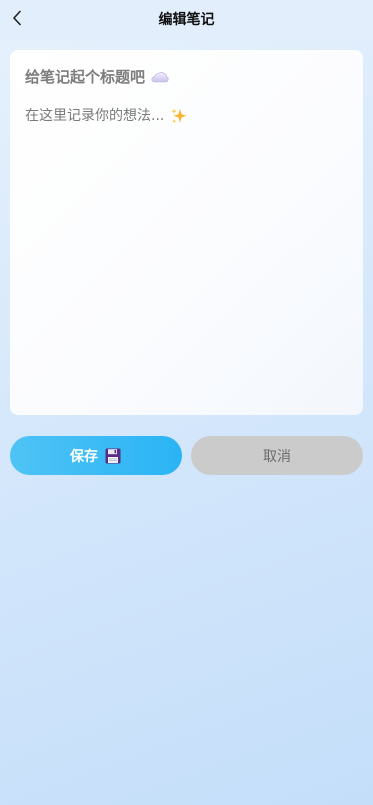  I want to click on note-title-input: 给笔记起个标题吧, so click(97, 77).